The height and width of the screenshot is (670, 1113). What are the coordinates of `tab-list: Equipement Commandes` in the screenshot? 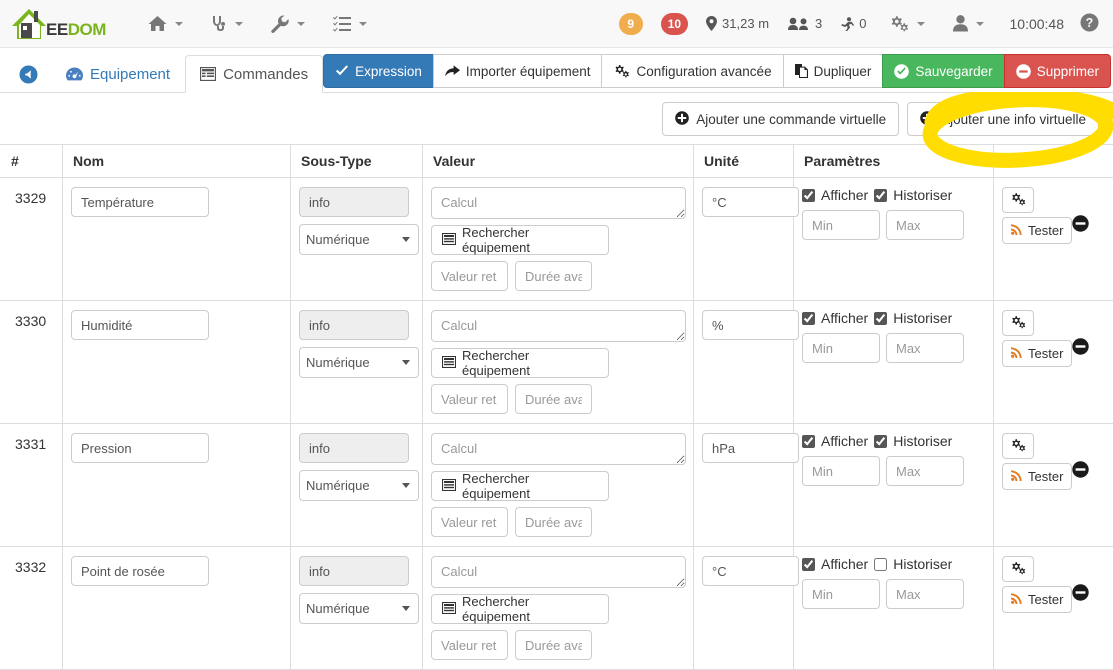 It's located at (161, 69).